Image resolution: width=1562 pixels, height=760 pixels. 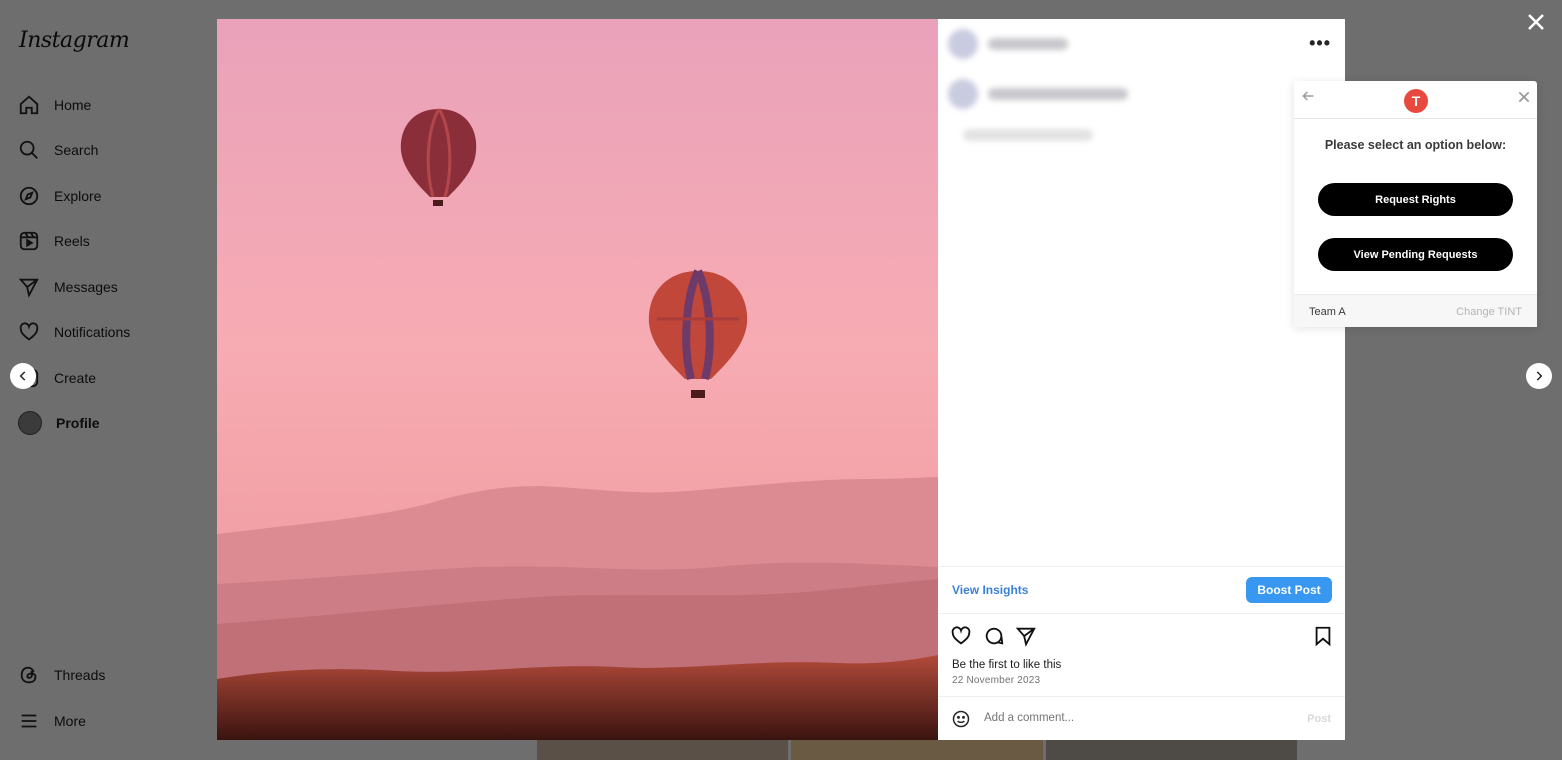 I want to click on sidebar-item-messages: Messages, so click(x=68, y=287).